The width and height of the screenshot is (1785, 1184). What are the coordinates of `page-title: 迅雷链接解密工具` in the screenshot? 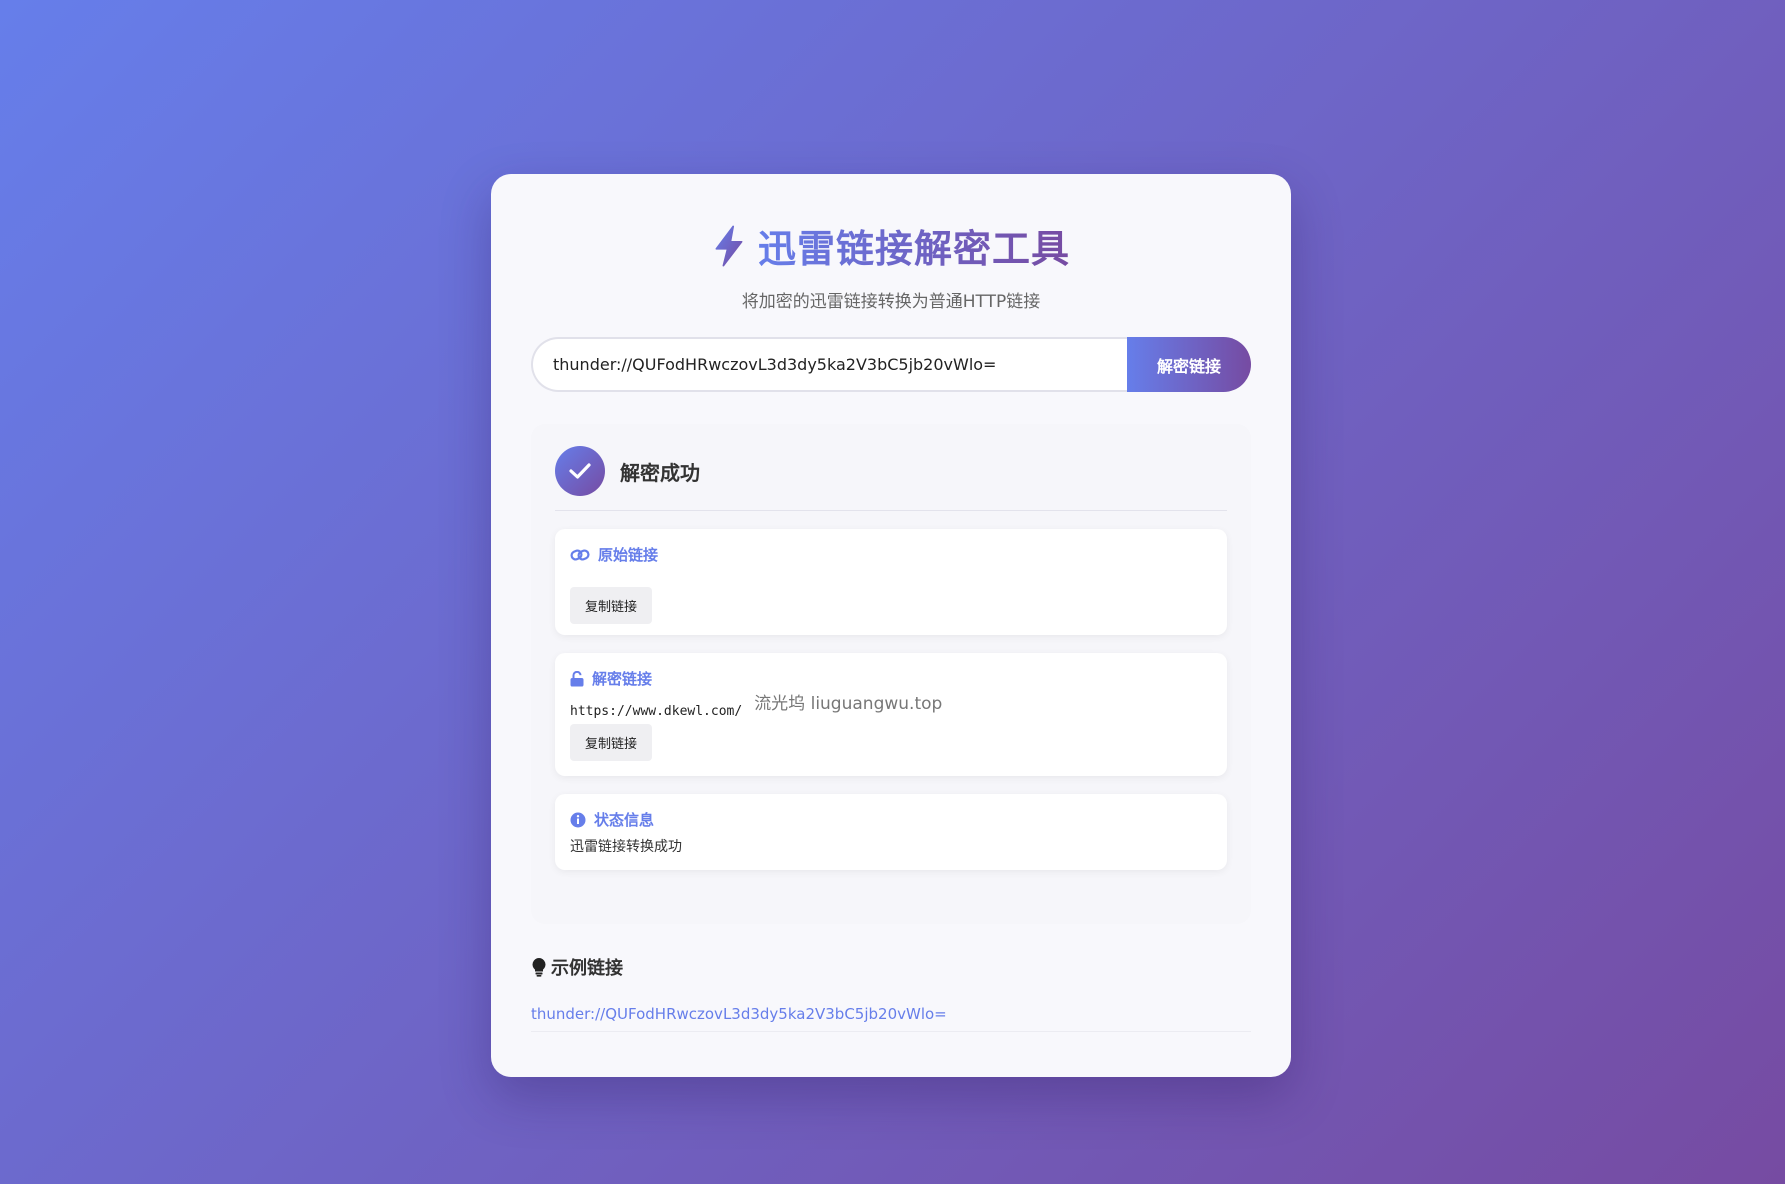 It's located at (914, 245).